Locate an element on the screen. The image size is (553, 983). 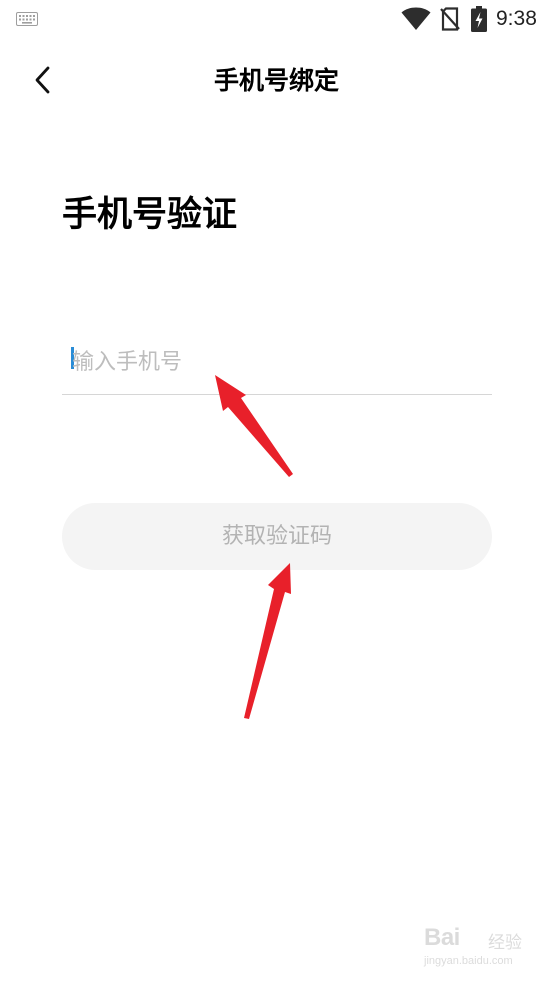
watermark-url: jingyan.baidu.com is located at coordinates (468, 961).